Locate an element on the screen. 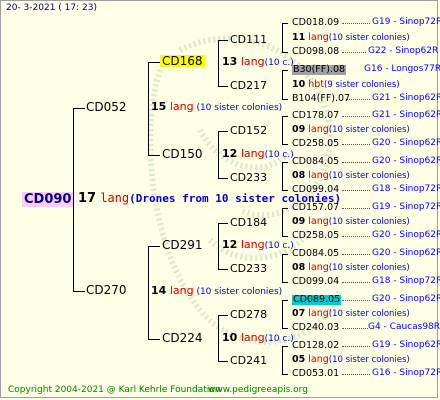  site-link: www.pedigreeapis.org is located at coordinates (258, 390).